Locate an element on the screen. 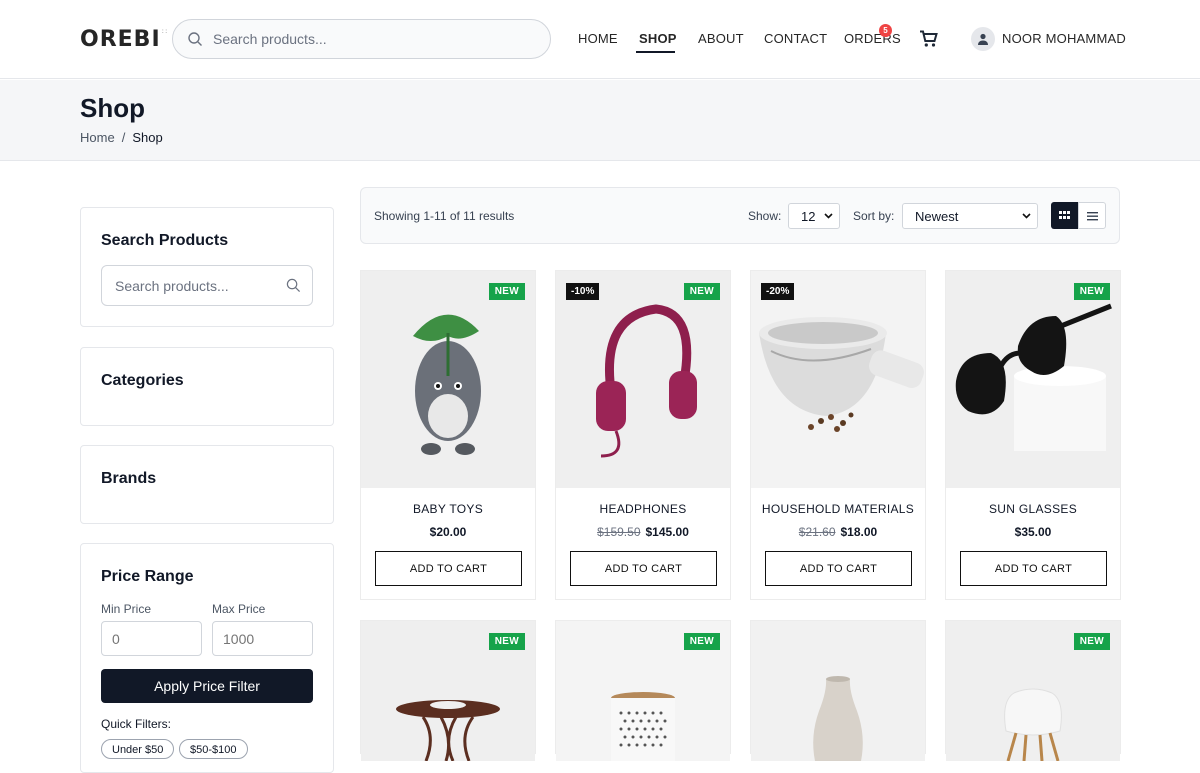  original-price: $159.50 is located at coordinates (619, 532).